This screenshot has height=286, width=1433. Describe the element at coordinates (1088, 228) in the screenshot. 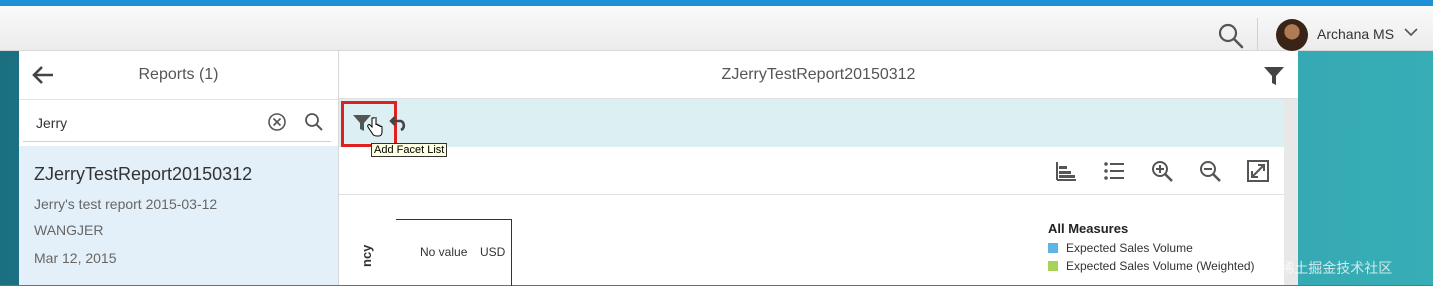

I see `legend-title: All Measures` at that location.